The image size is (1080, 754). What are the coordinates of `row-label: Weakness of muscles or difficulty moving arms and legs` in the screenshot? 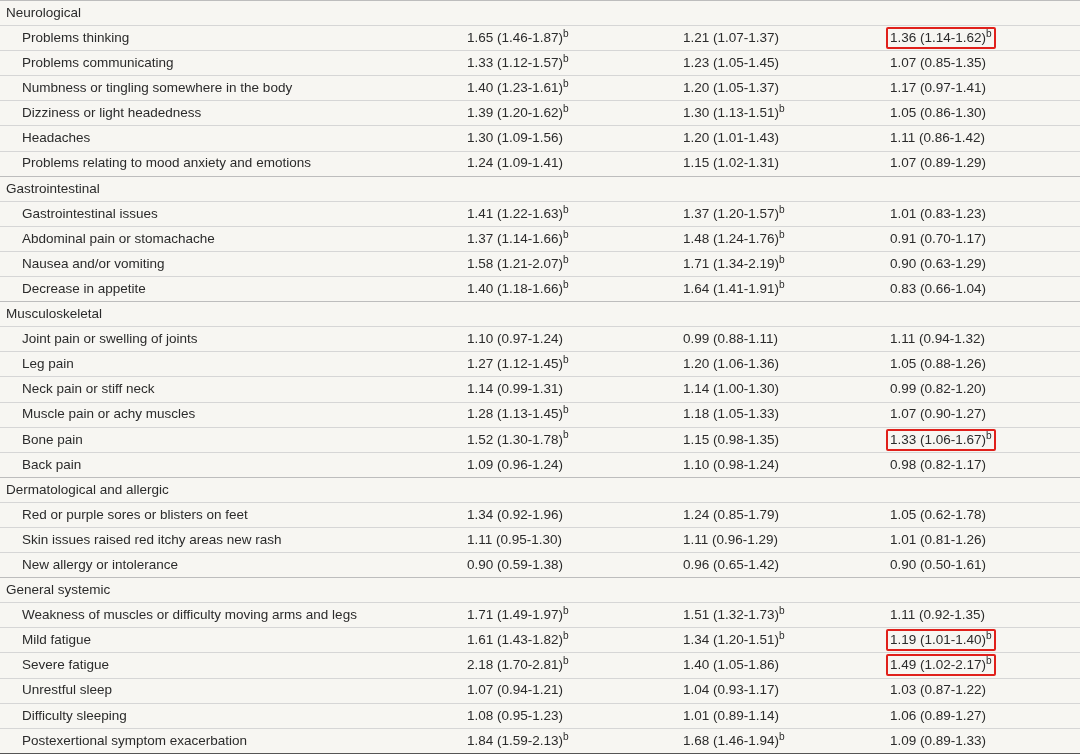 It's located at (189, 615).